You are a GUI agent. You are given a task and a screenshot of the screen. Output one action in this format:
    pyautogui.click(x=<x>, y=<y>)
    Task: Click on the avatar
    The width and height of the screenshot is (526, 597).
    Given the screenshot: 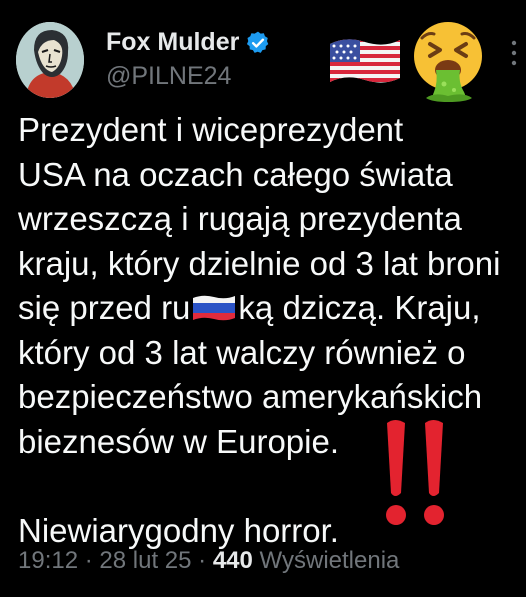 What is the action you would take?
    pyautogui.click(x=50, y=60)
    